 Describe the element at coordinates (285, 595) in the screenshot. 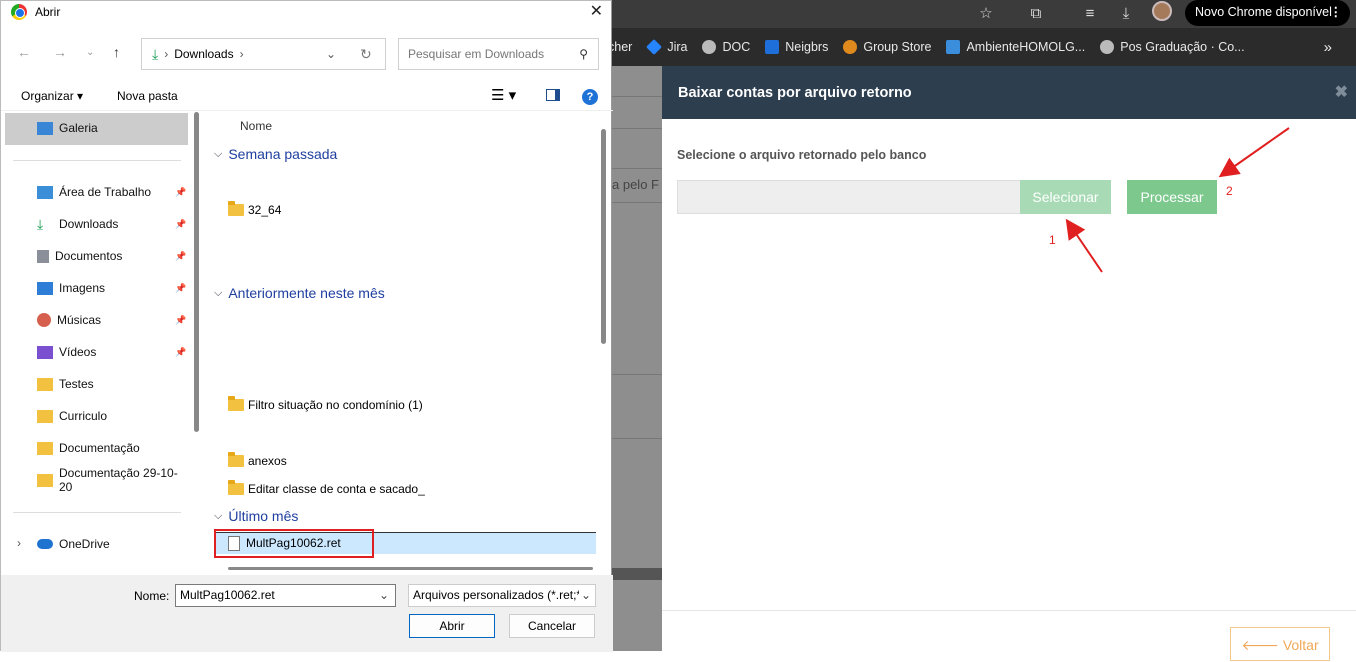

I see `file-name-input: MultPag10062.ret ⌄` at that location.